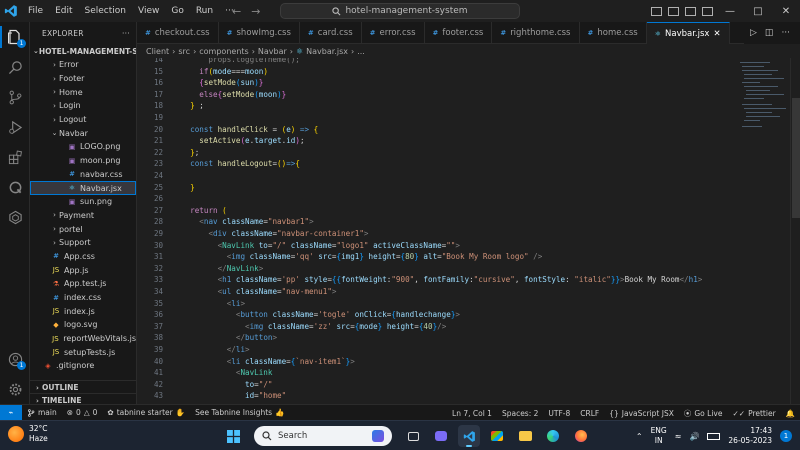 This screenshot has width=800, height=450. I want to click on run-file-icon: ▷, so click(753, 33).